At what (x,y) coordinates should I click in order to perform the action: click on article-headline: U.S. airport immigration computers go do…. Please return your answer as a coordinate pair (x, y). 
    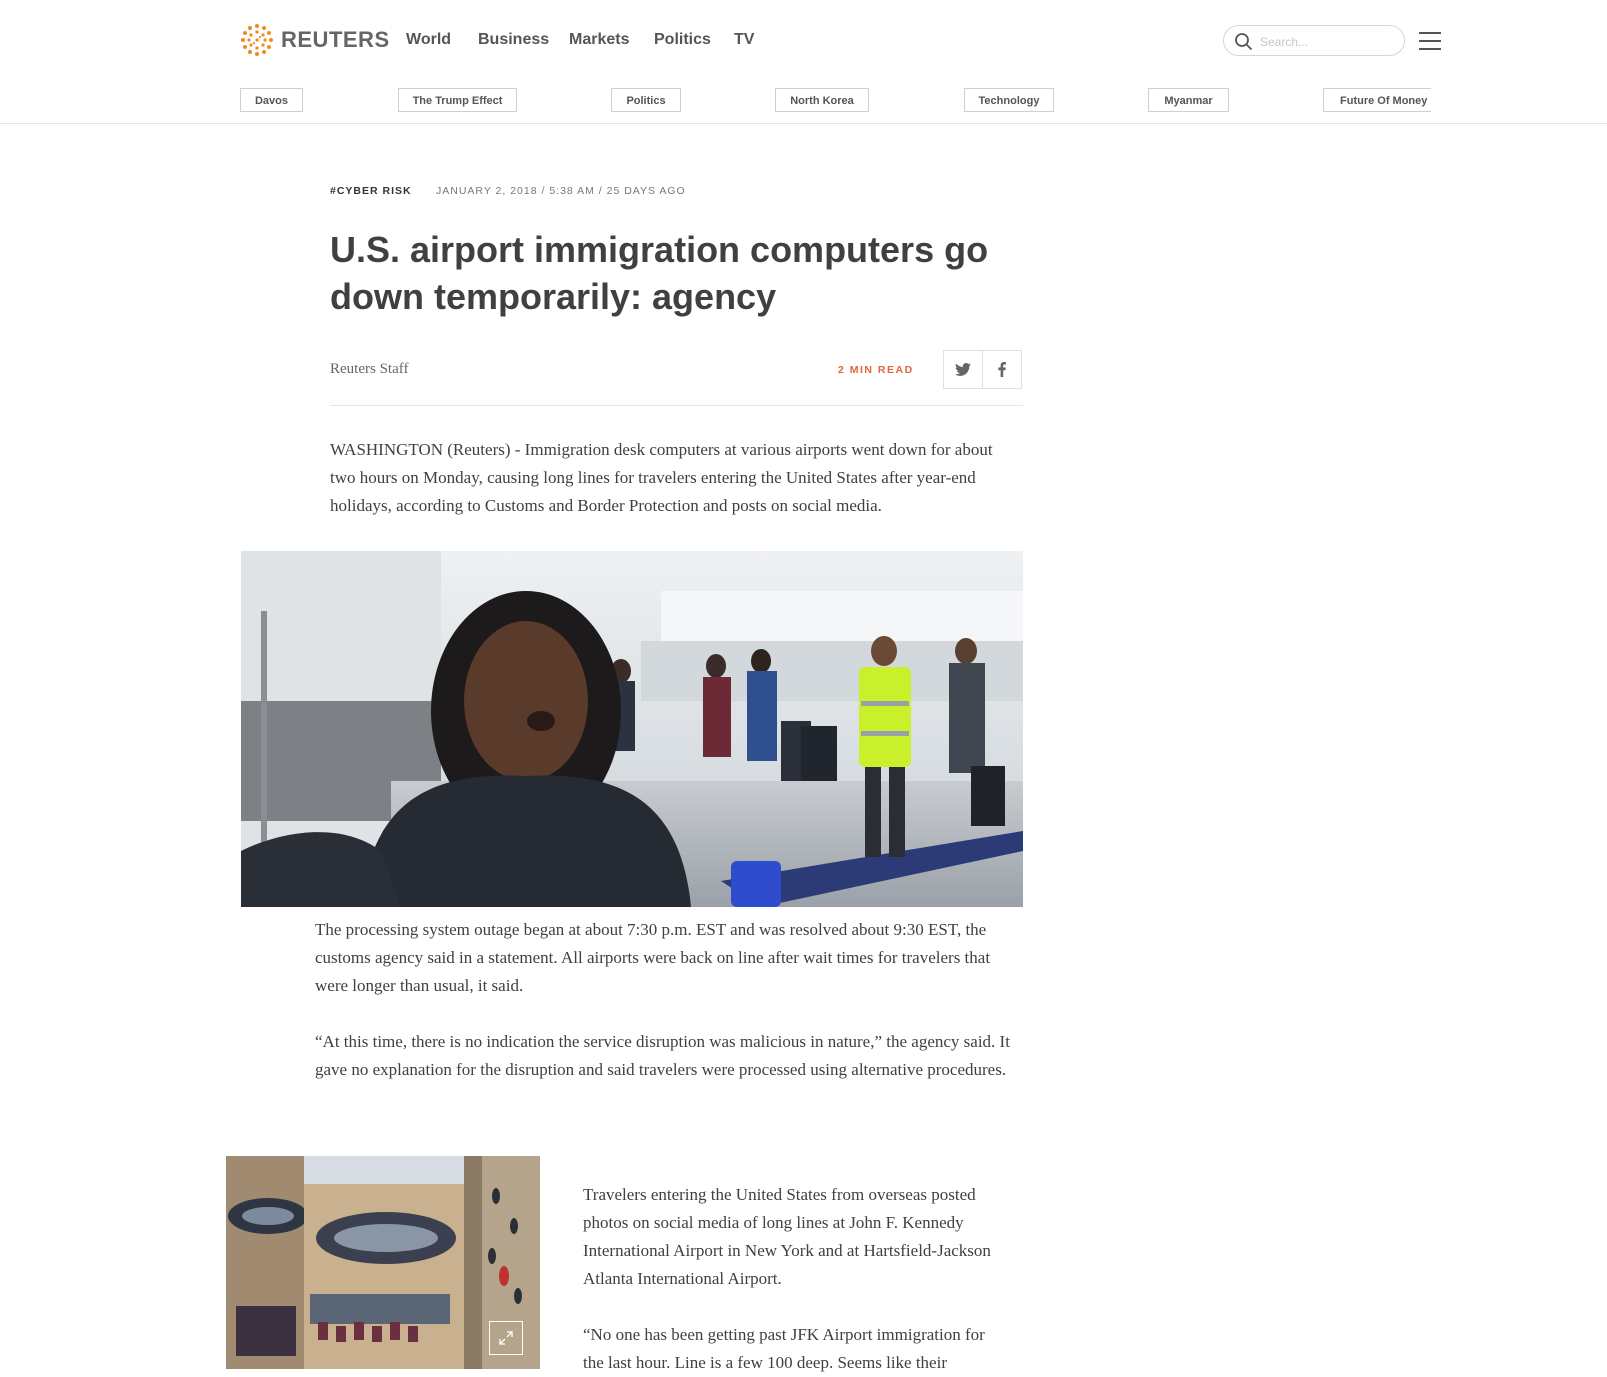
    Looking at the image, I should click on (659, 273).